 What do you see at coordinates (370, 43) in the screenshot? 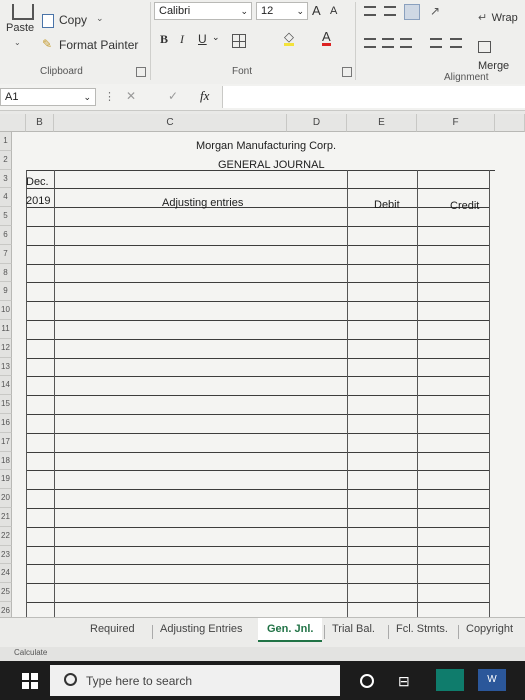
I see `align-left-icon` at bounding box center [370, 43].